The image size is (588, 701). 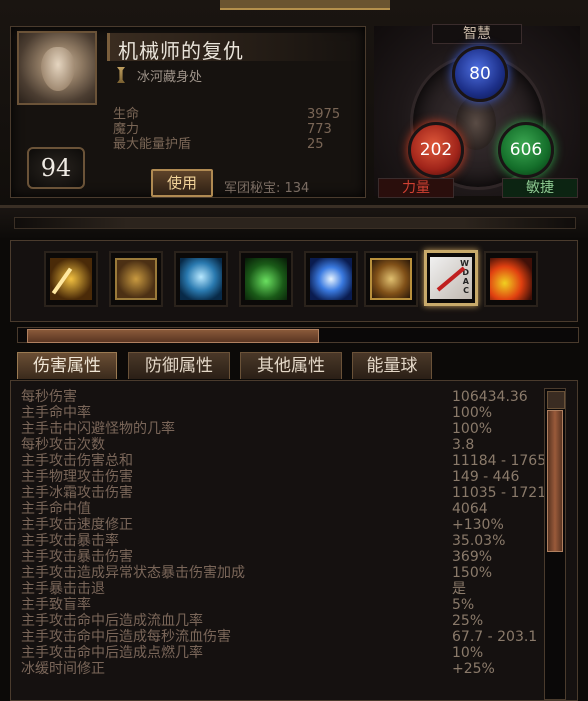 I want to click on stat-key: 主手攻击命中后造成点燃几率, so click(x=112, y=653).